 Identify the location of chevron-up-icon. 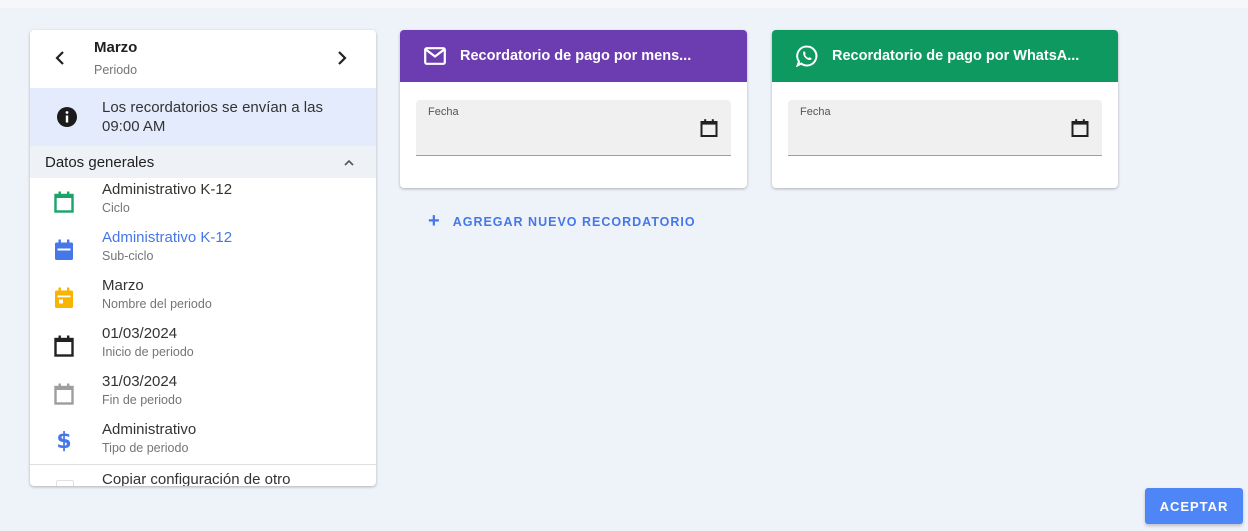
(349, 162).